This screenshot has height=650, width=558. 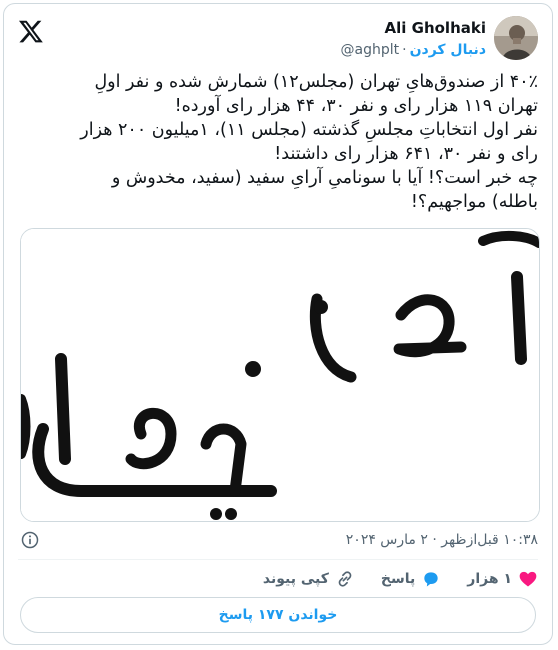 What do you see at coordinates (30, 540) in the screenshot?
I see `info-icon` at bounding box center [30, 540].